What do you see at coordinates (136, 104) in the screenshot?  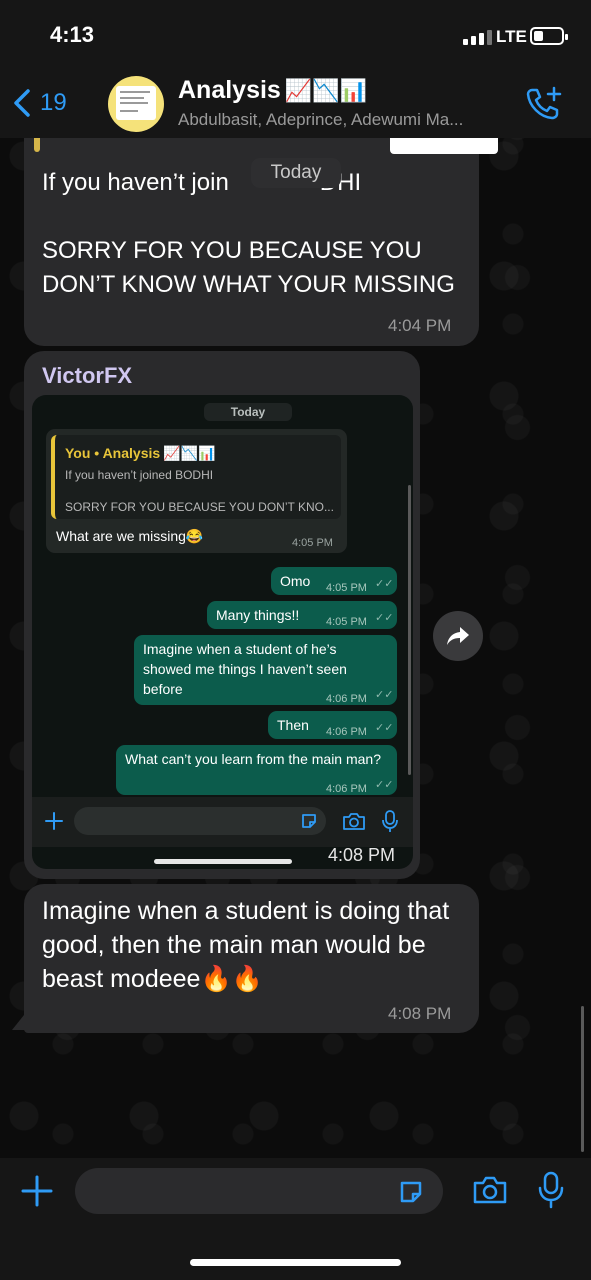 I see `group-avatar` at bounding box center [136, 104].